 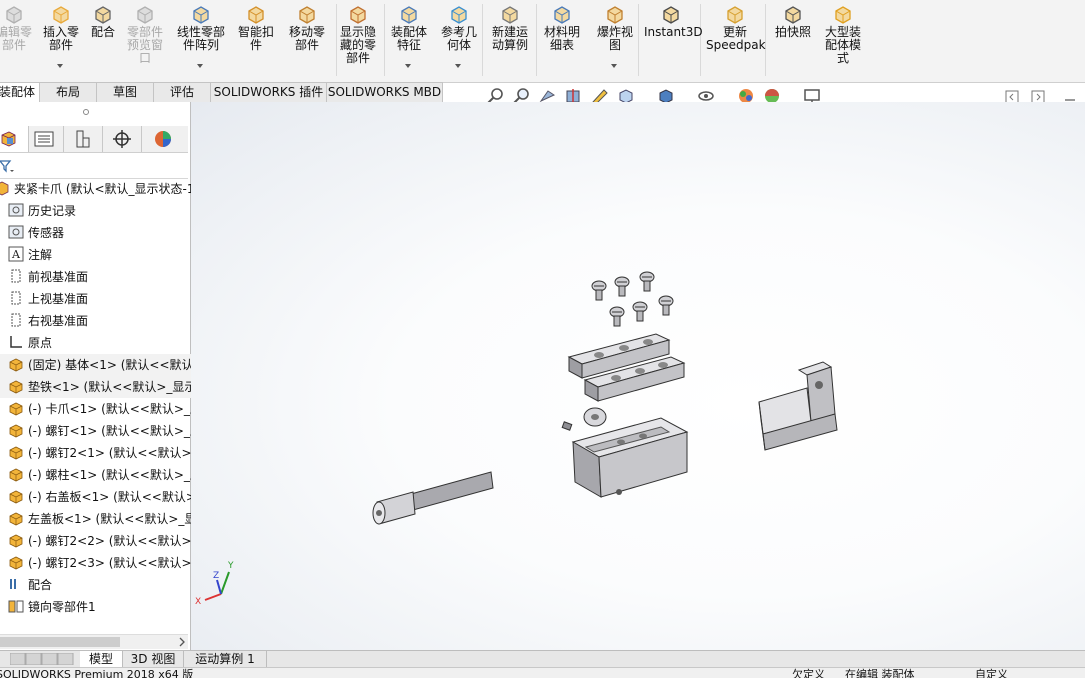 I want to click on speedpak-icon, so click(x=735, y=15).